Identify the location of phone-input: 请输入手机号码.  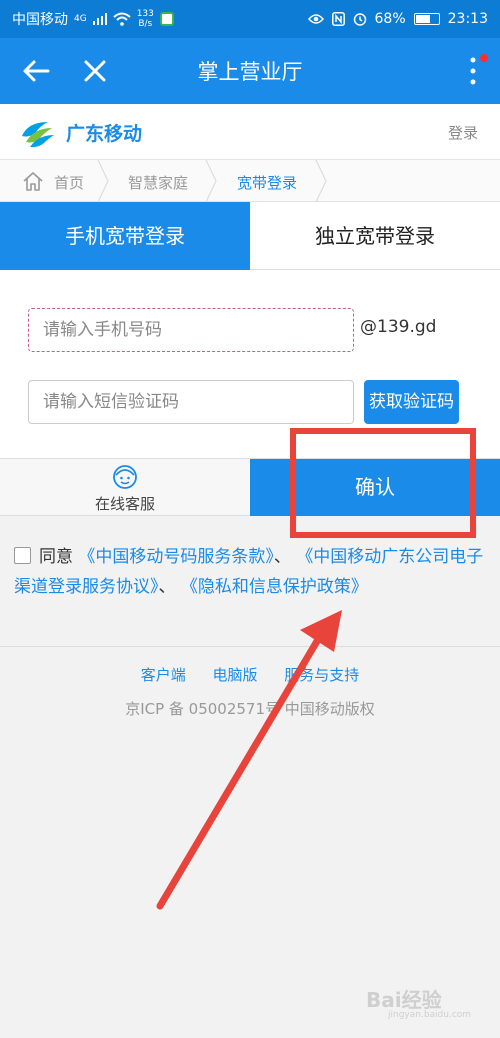
(191, 330).